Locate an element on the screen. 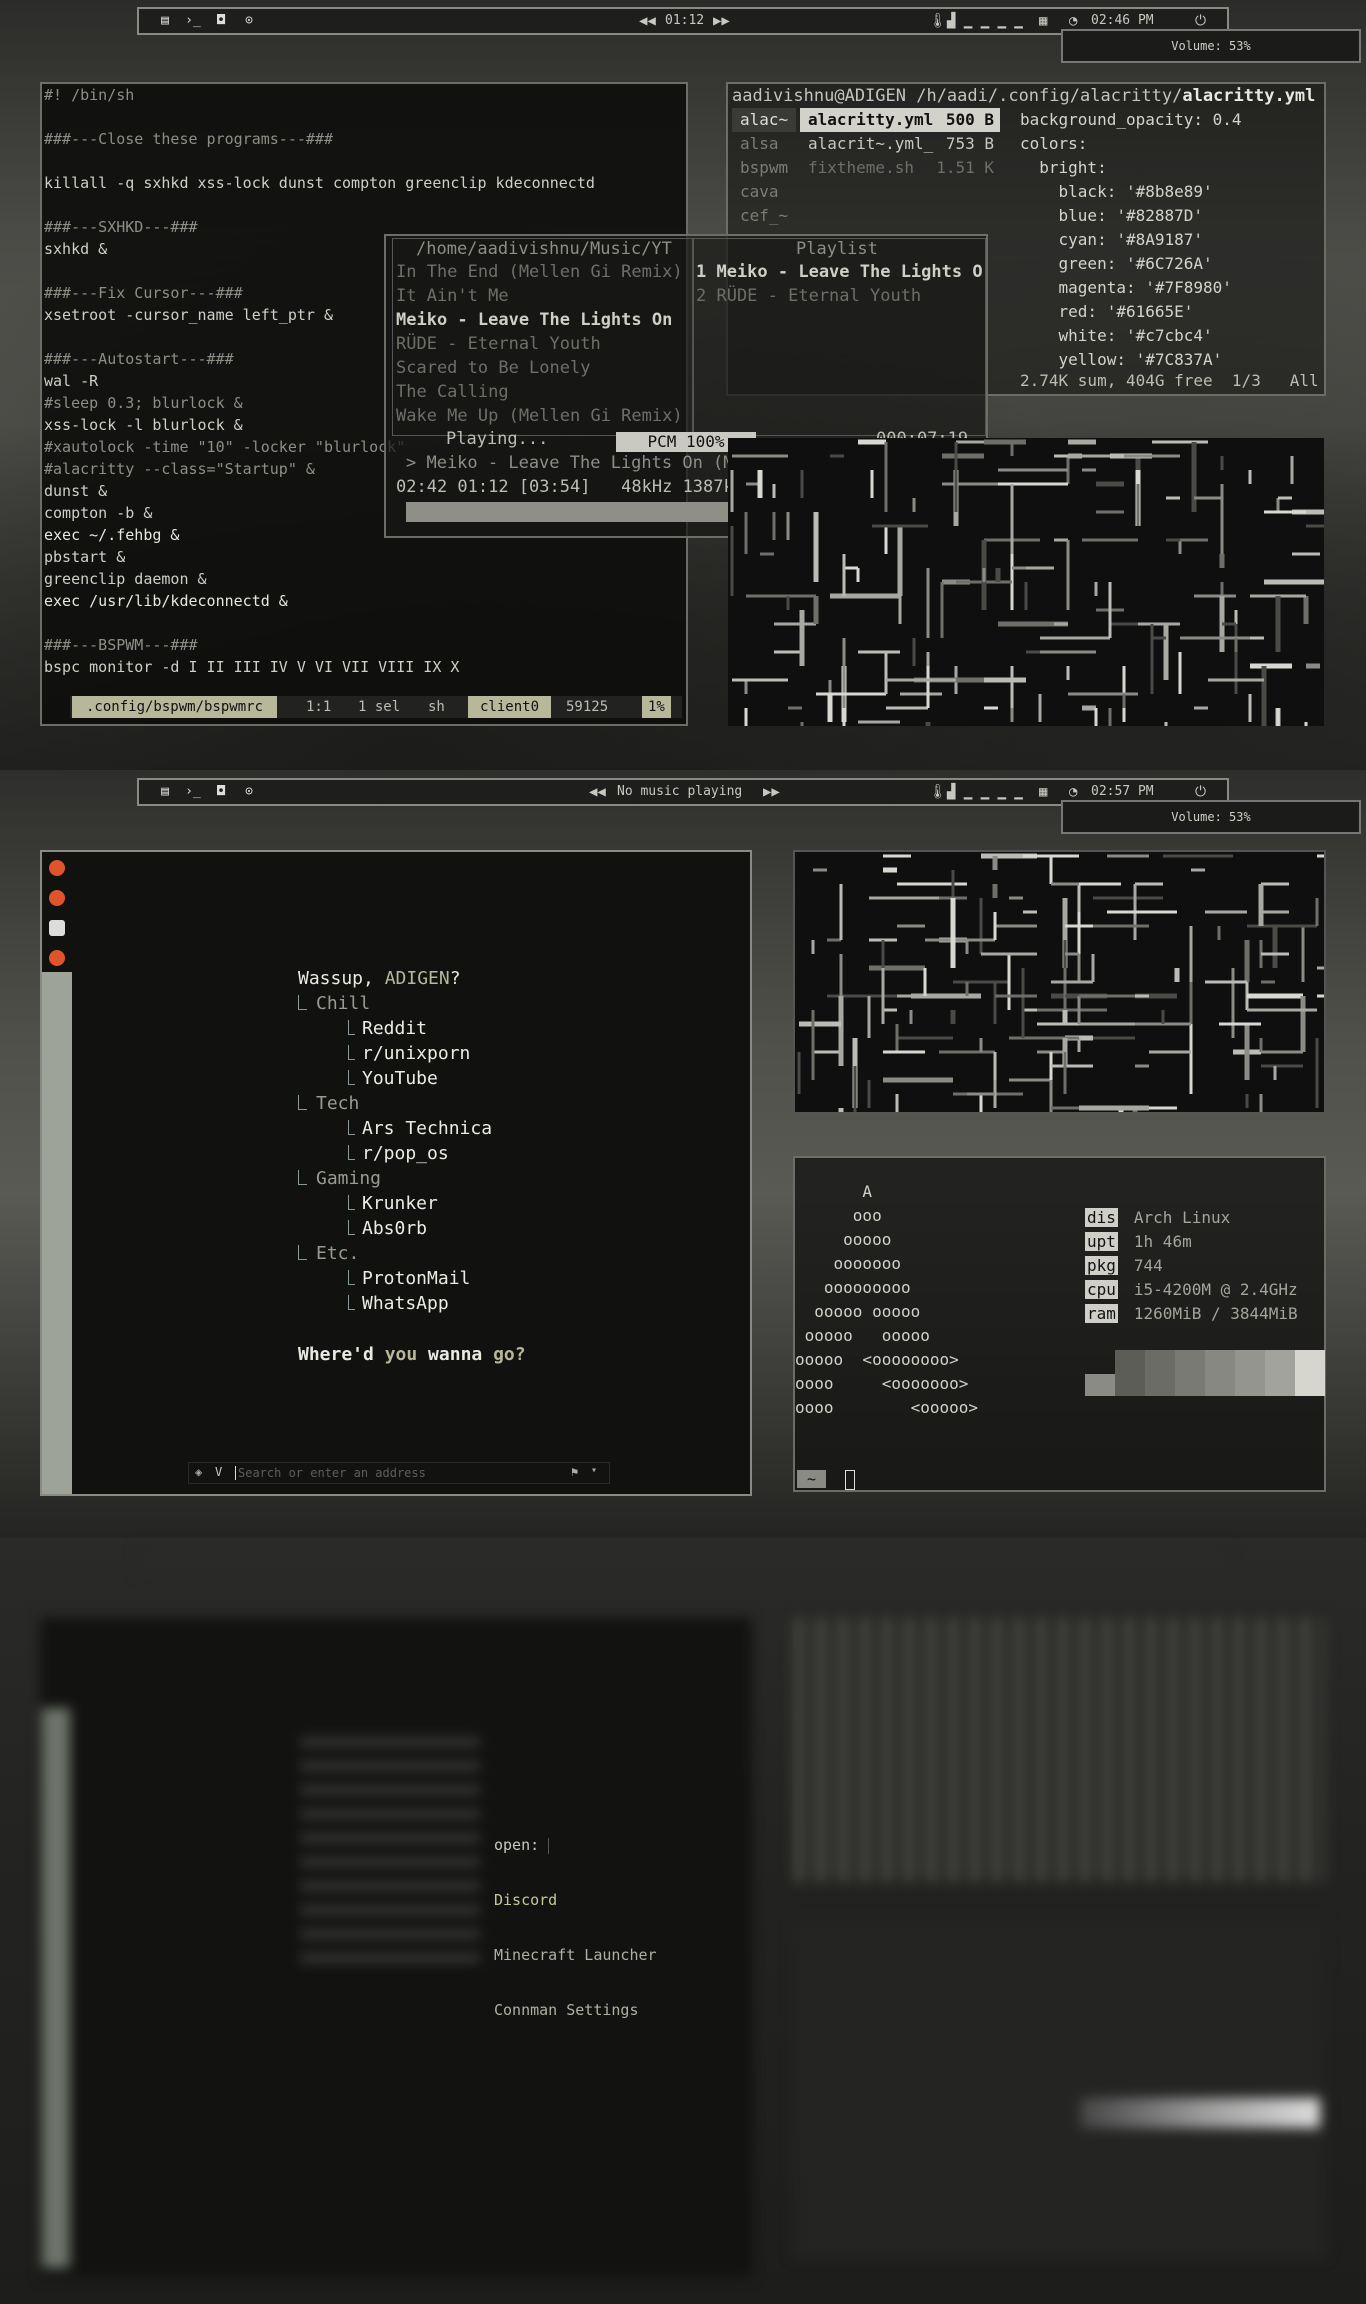 The image size is (1366, 2304). info-row: ram 1260MiB / 3844MiB is located at coordinates (1205, 1314).